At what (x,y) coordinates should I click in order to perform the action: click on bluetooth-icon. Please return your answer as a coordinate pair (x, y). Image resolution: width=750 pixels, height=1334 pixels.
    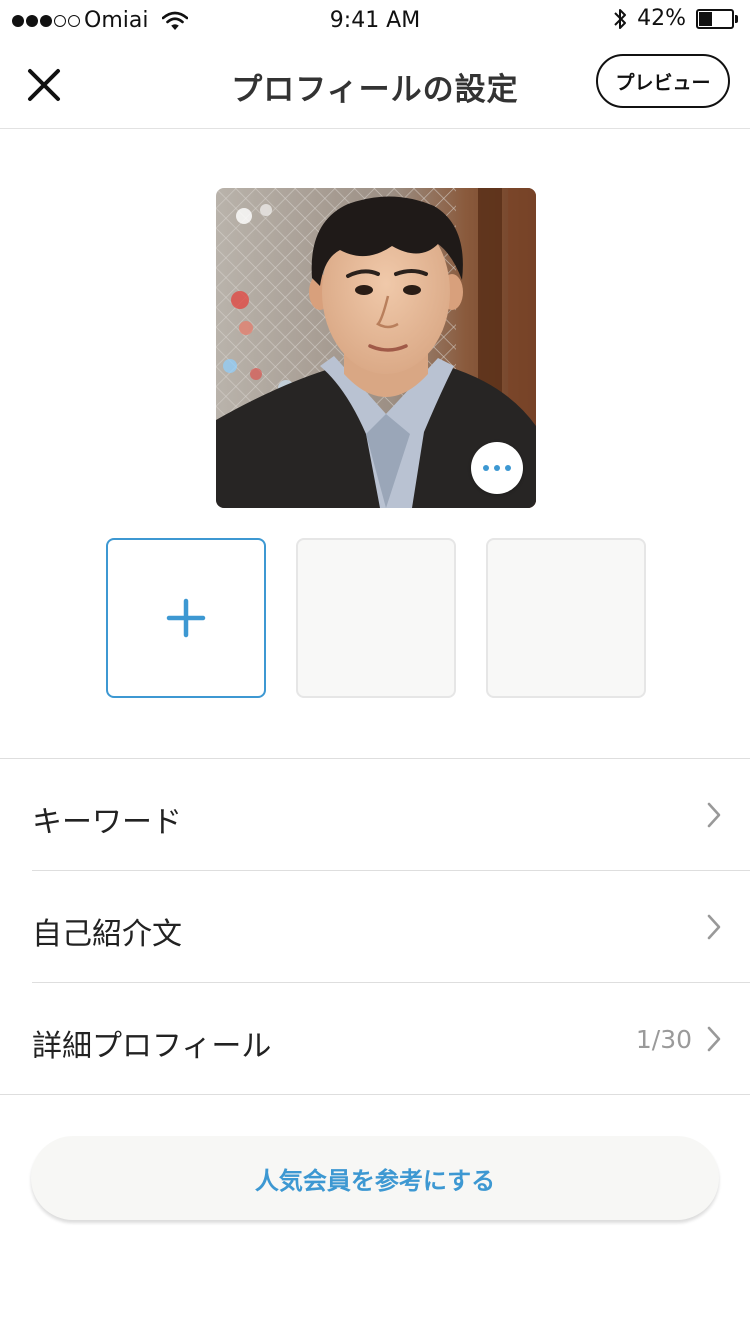
    Looking at the image, I should click on (620, 18).